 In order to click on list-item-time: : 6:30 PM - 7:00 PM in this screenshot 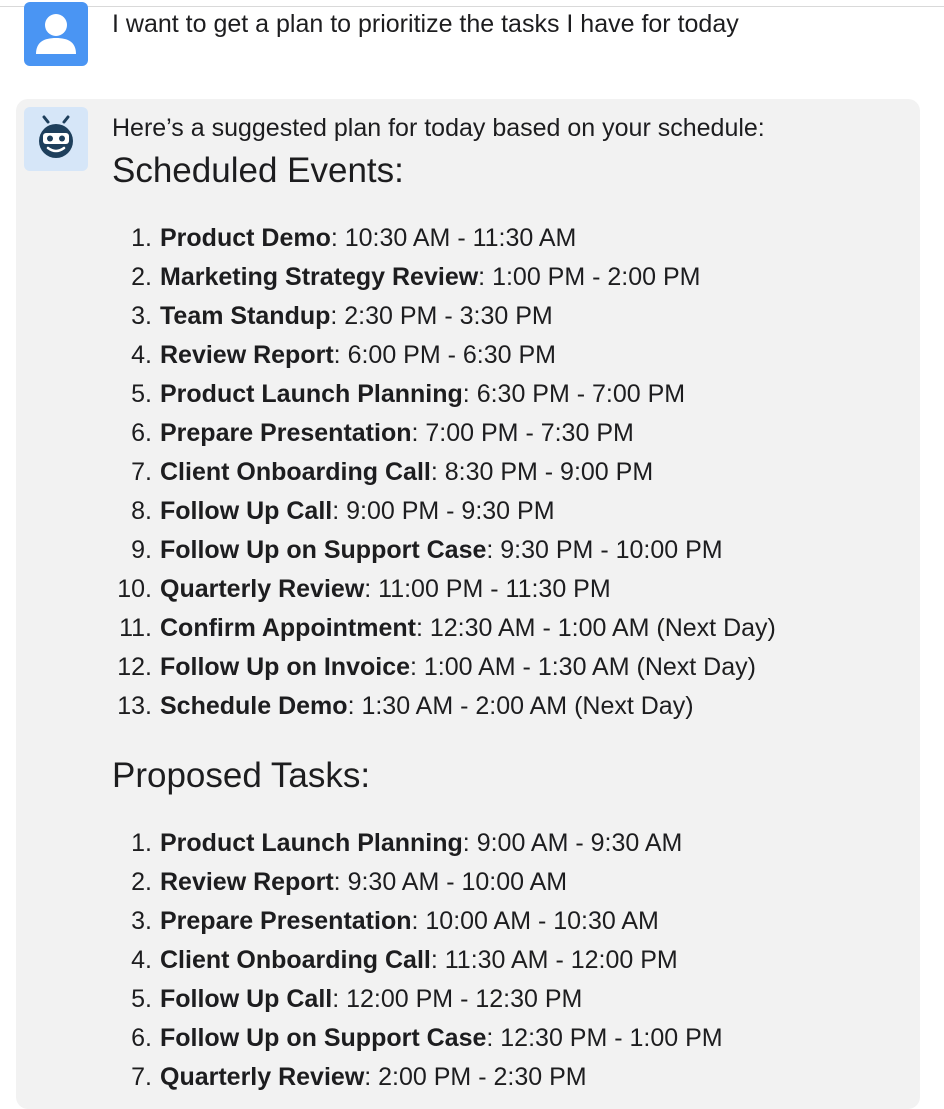, I will do `click(574, 394)`.